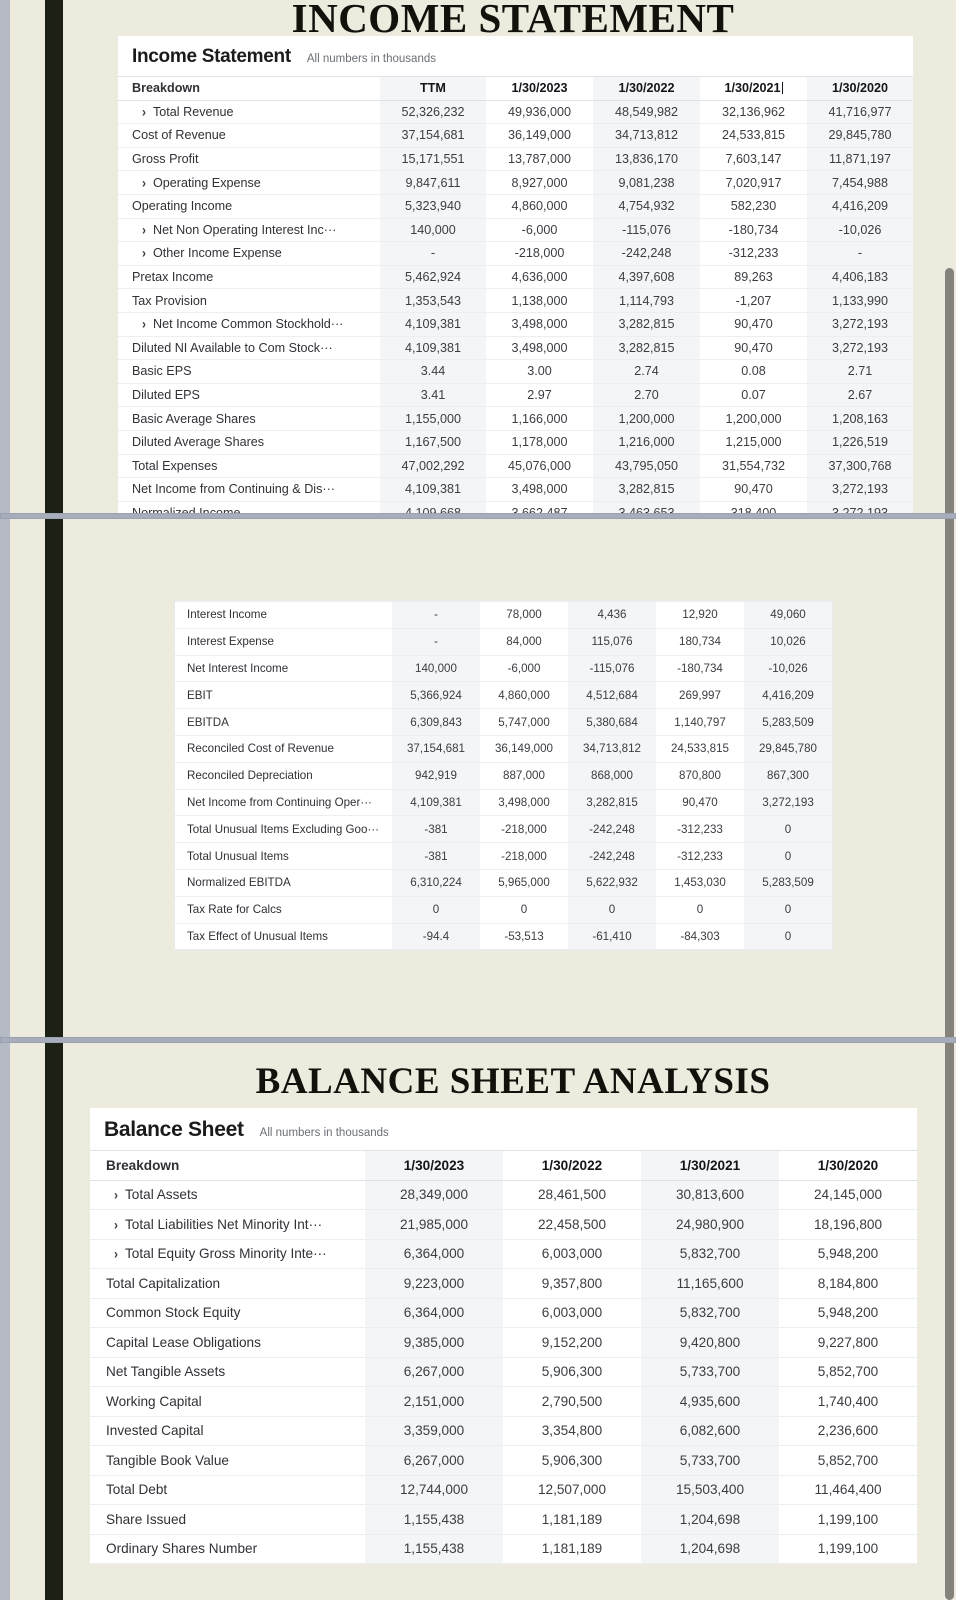 The width and height of the screenshot is (956, 1600). Describe the element at coordinates (283, 909) in the screenshot. I see `row-label-cell: Tax Rate for Calcs` at that location.